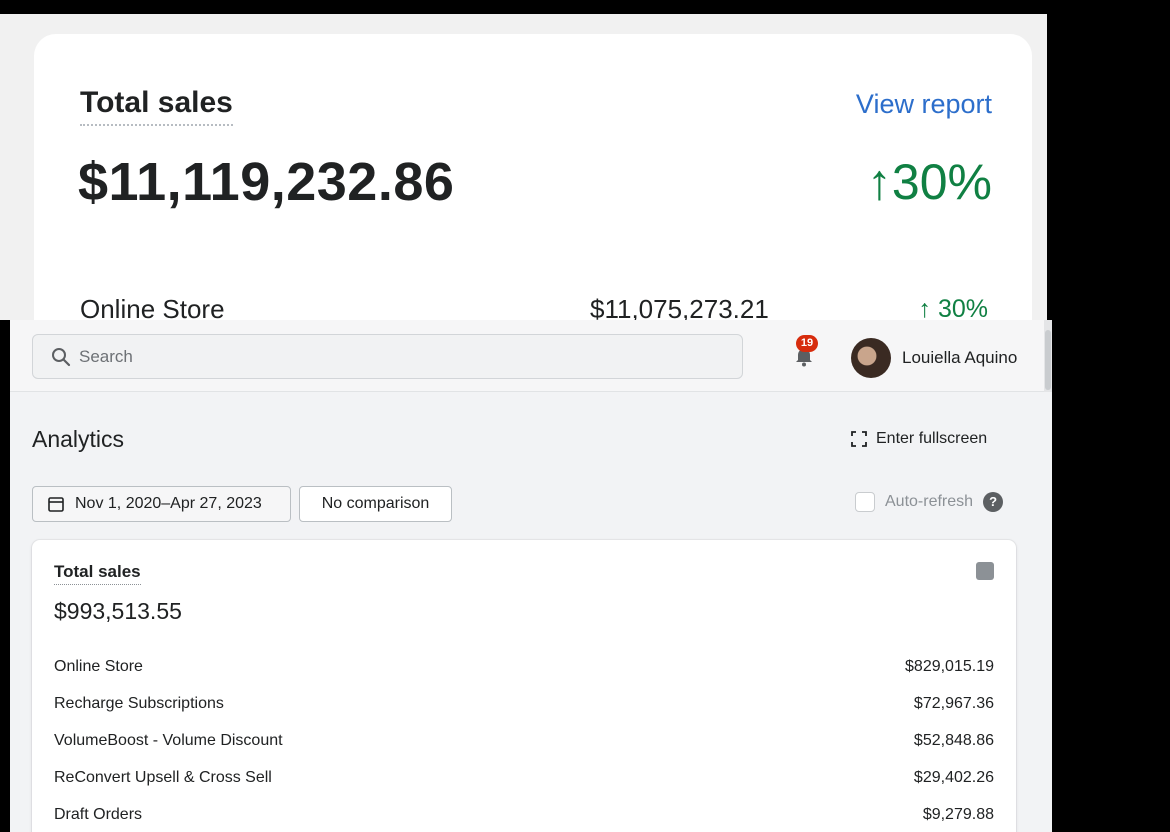 The height and width of the screenshot is (832, 1170). What do you see at coordinates (98, 666) in the screenshot?
I see `channel-name: Online Store` at bounding box center [98, 666].